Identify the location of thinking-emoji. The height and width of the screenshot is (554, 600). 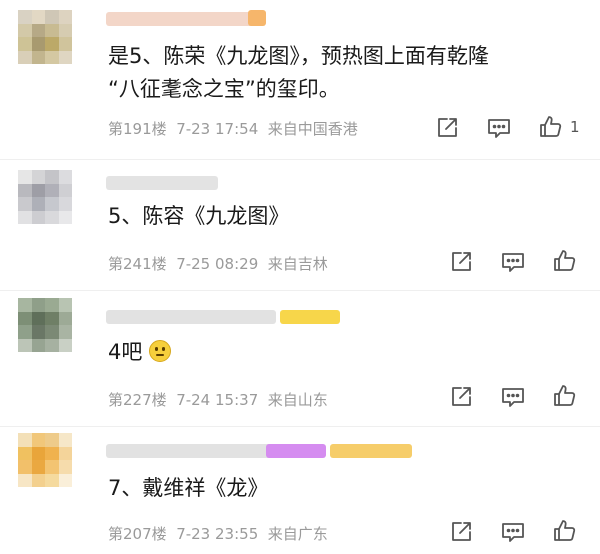
(160, 351).